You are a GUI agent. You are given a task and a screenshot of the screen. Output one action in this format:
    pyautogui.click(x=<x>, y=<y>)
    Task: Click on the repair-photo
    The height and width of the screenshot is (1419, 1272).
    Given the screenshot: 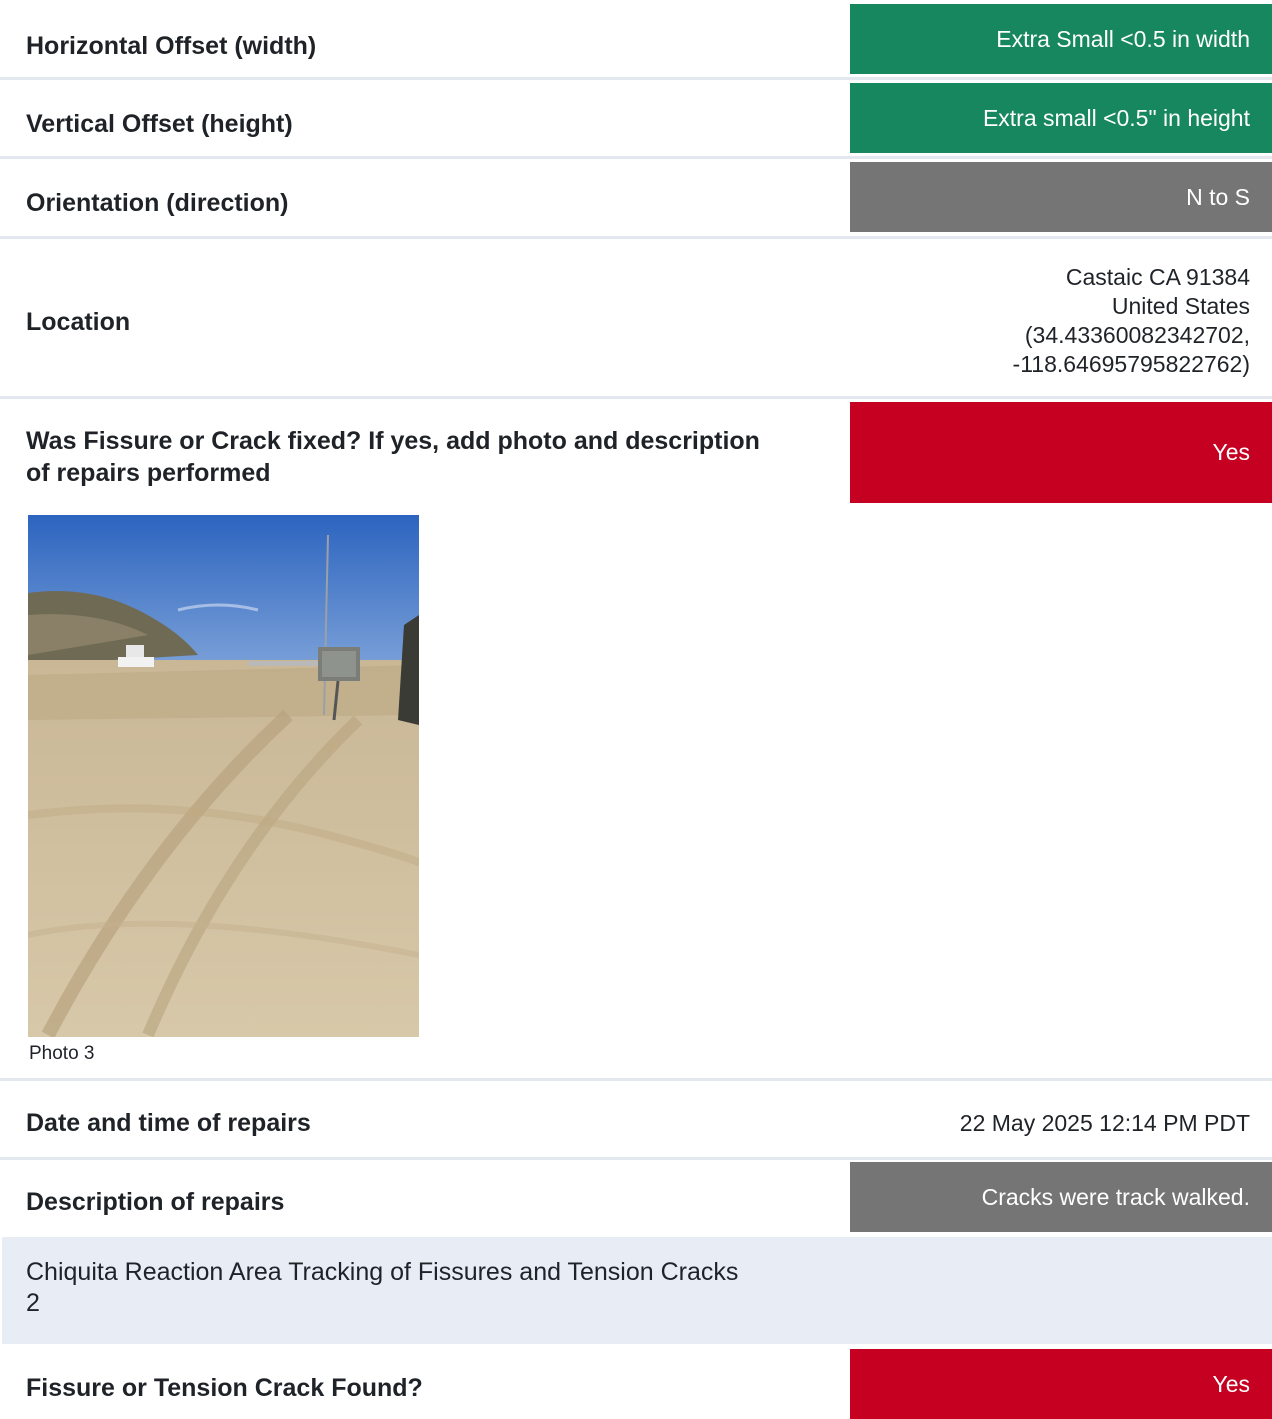 What is the action you would take?
    pyautogui.click(x=223, y=776)
    